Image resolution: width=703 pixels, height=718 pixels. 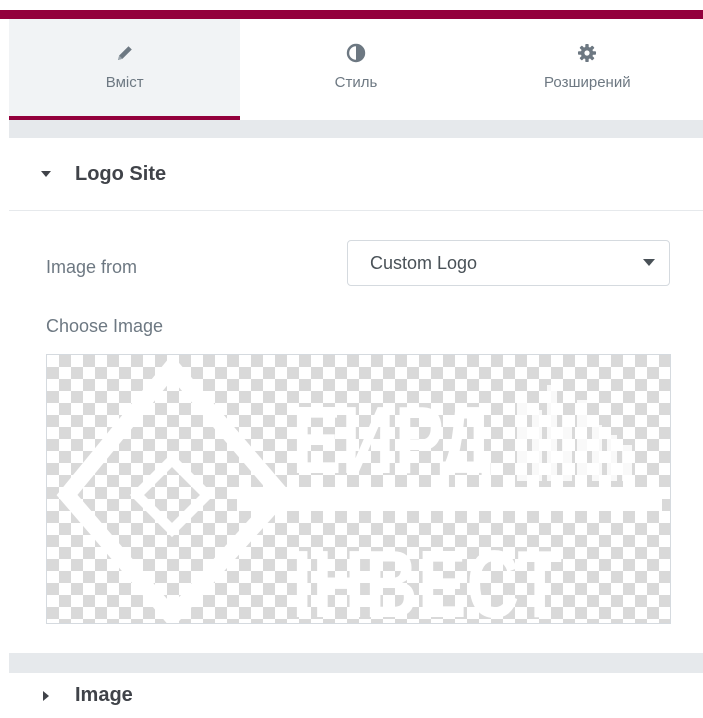 What do you see at coordinates (104, 695) in the screenshot?
I see `section-title: Image` at bounding box center [104, 695].